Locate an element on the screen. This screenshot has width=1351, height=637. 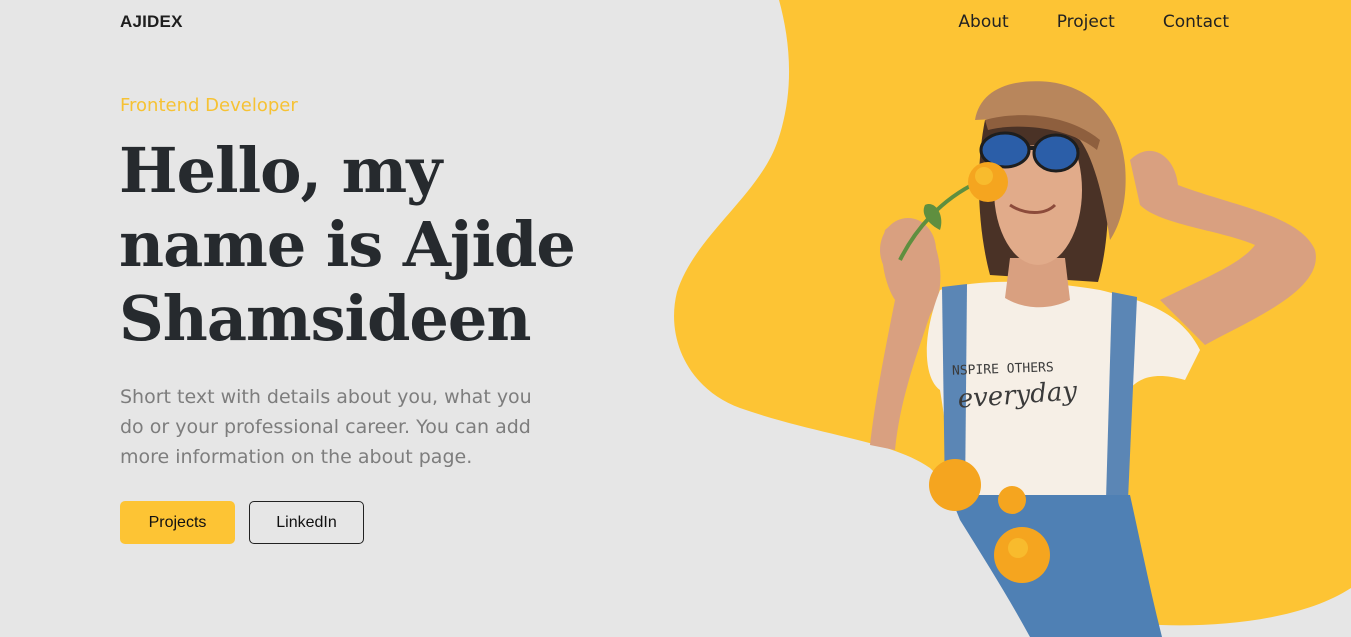
sunglasses-lens-right is located at coordinates (1056, 153).